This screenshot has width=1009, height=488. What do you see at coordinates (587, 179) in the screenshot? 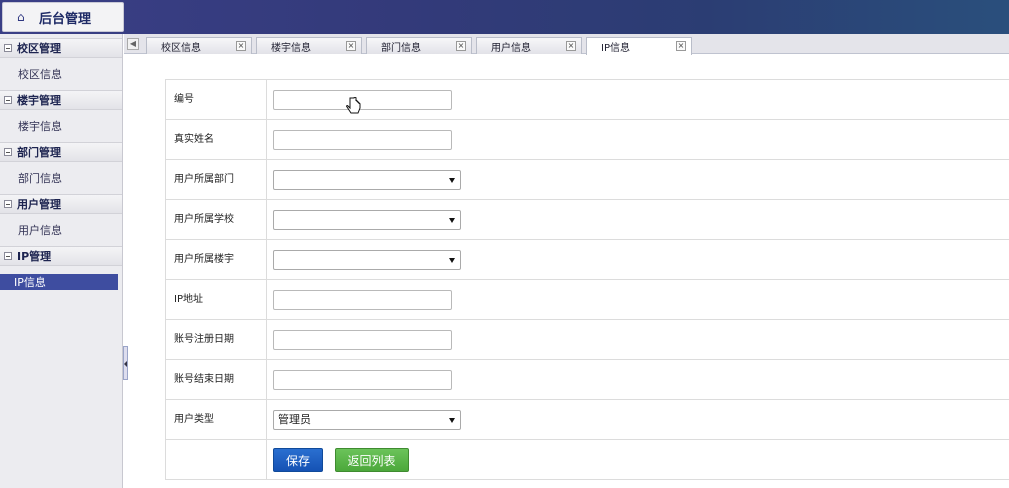
I see `form-row-department: 用户所属部门` at bounding box center [587, 179].